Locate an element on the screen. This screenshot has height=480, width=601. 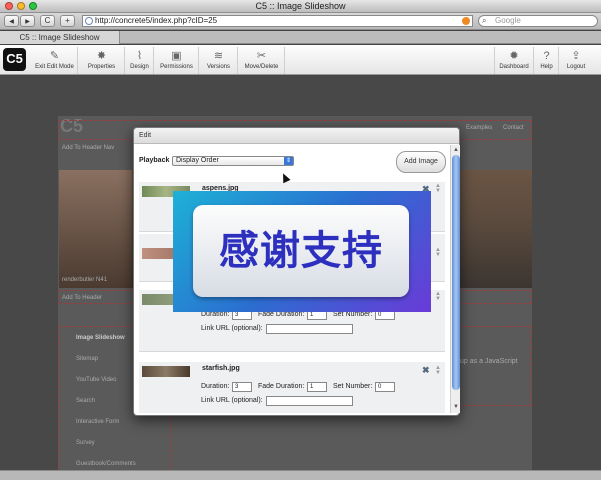
properties-button: ✸ Properties is located at coordinates (102, 60).